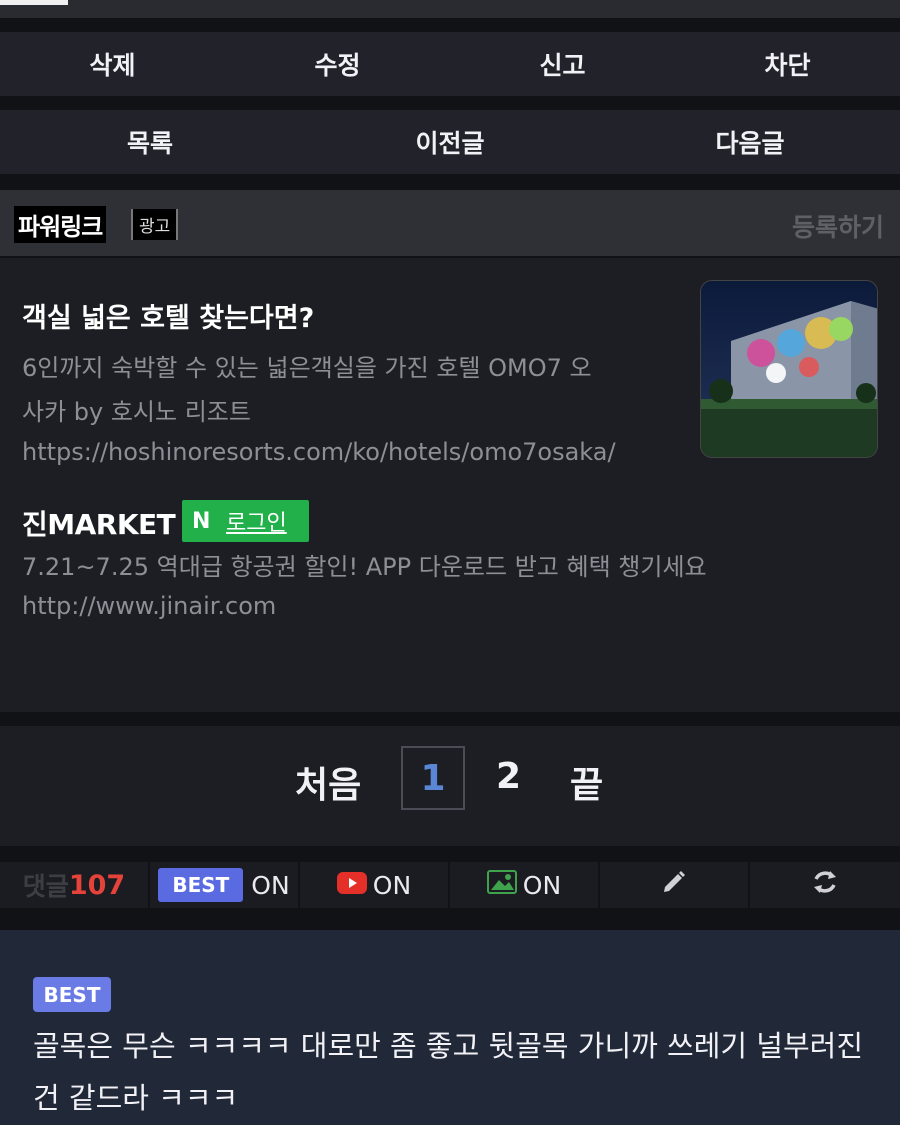  What do you see at coordinates (789, 369) in the screenshot?
I see `hotel-thumbnail-image` at bounding box center [789, 369].